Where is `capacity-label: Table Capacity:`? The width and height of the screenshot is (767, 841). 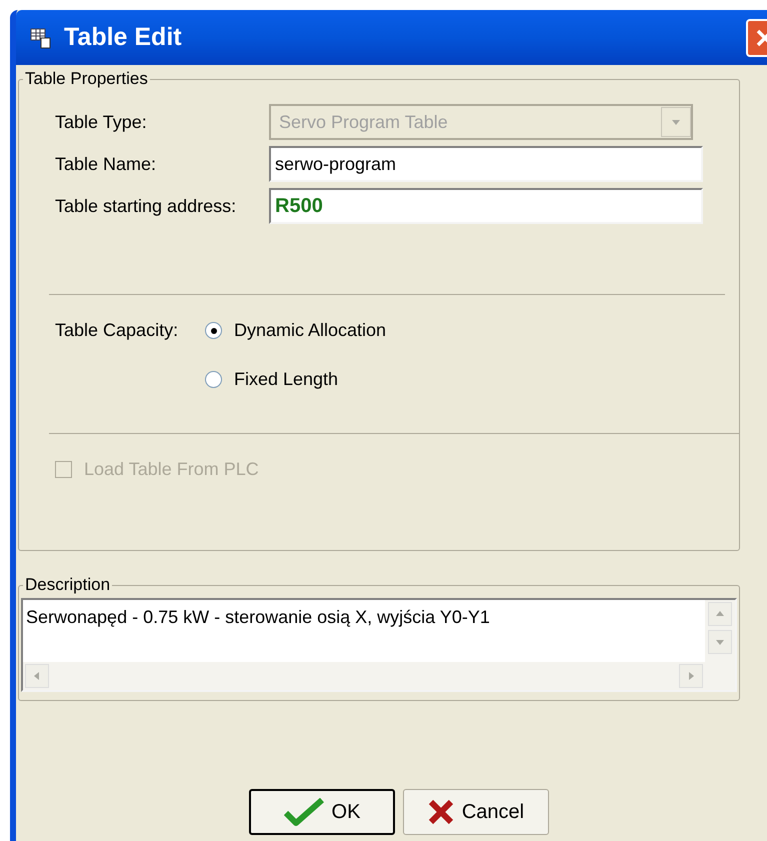 capacity-label: Table Capacity: is located at coordinates (117, 330).